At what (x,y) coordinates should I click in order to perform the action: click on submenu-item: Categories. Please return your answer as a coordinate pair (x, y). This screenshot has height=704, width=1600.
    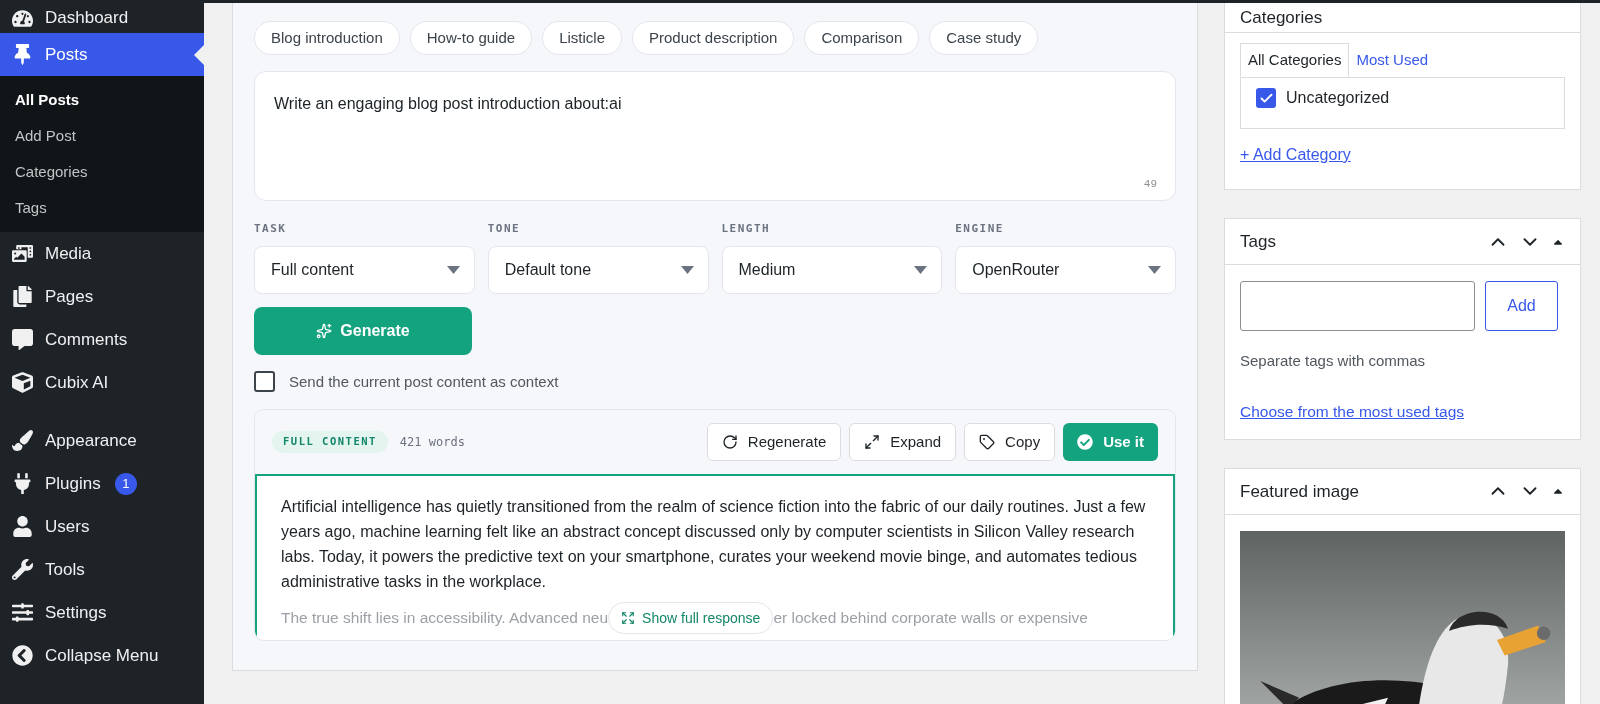
    Looking at the image, I should click on (102, 172).